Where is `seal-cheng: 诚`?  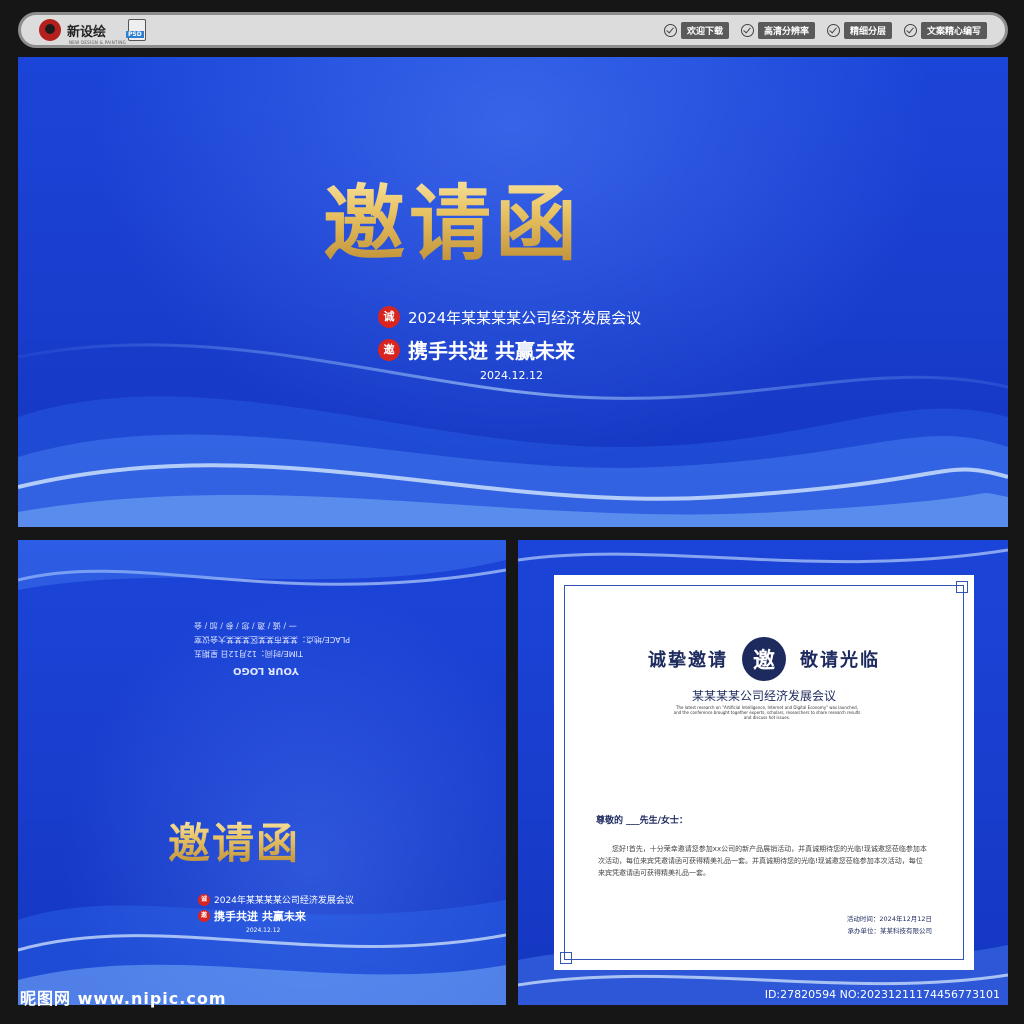
seal-cheng: 诚 is located at coordinates (389, 317).